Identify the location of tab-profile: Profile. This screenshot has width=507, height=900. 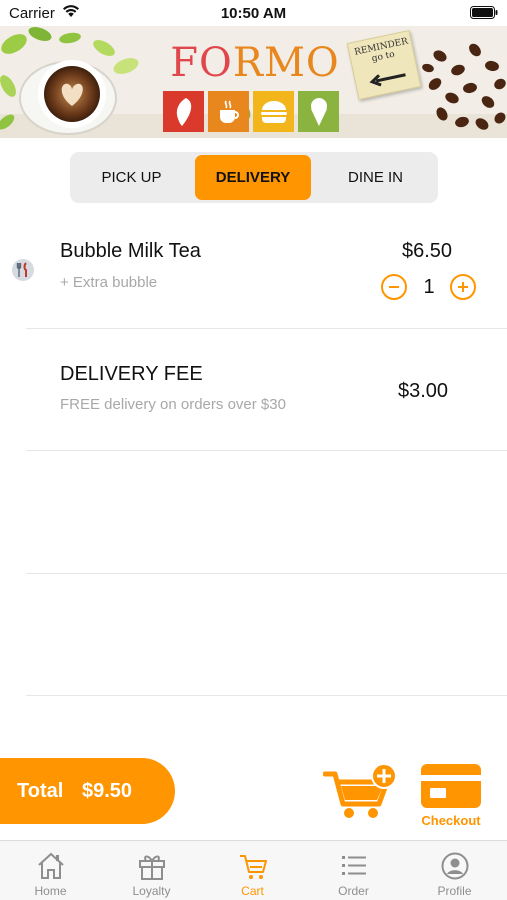
(454, 870).